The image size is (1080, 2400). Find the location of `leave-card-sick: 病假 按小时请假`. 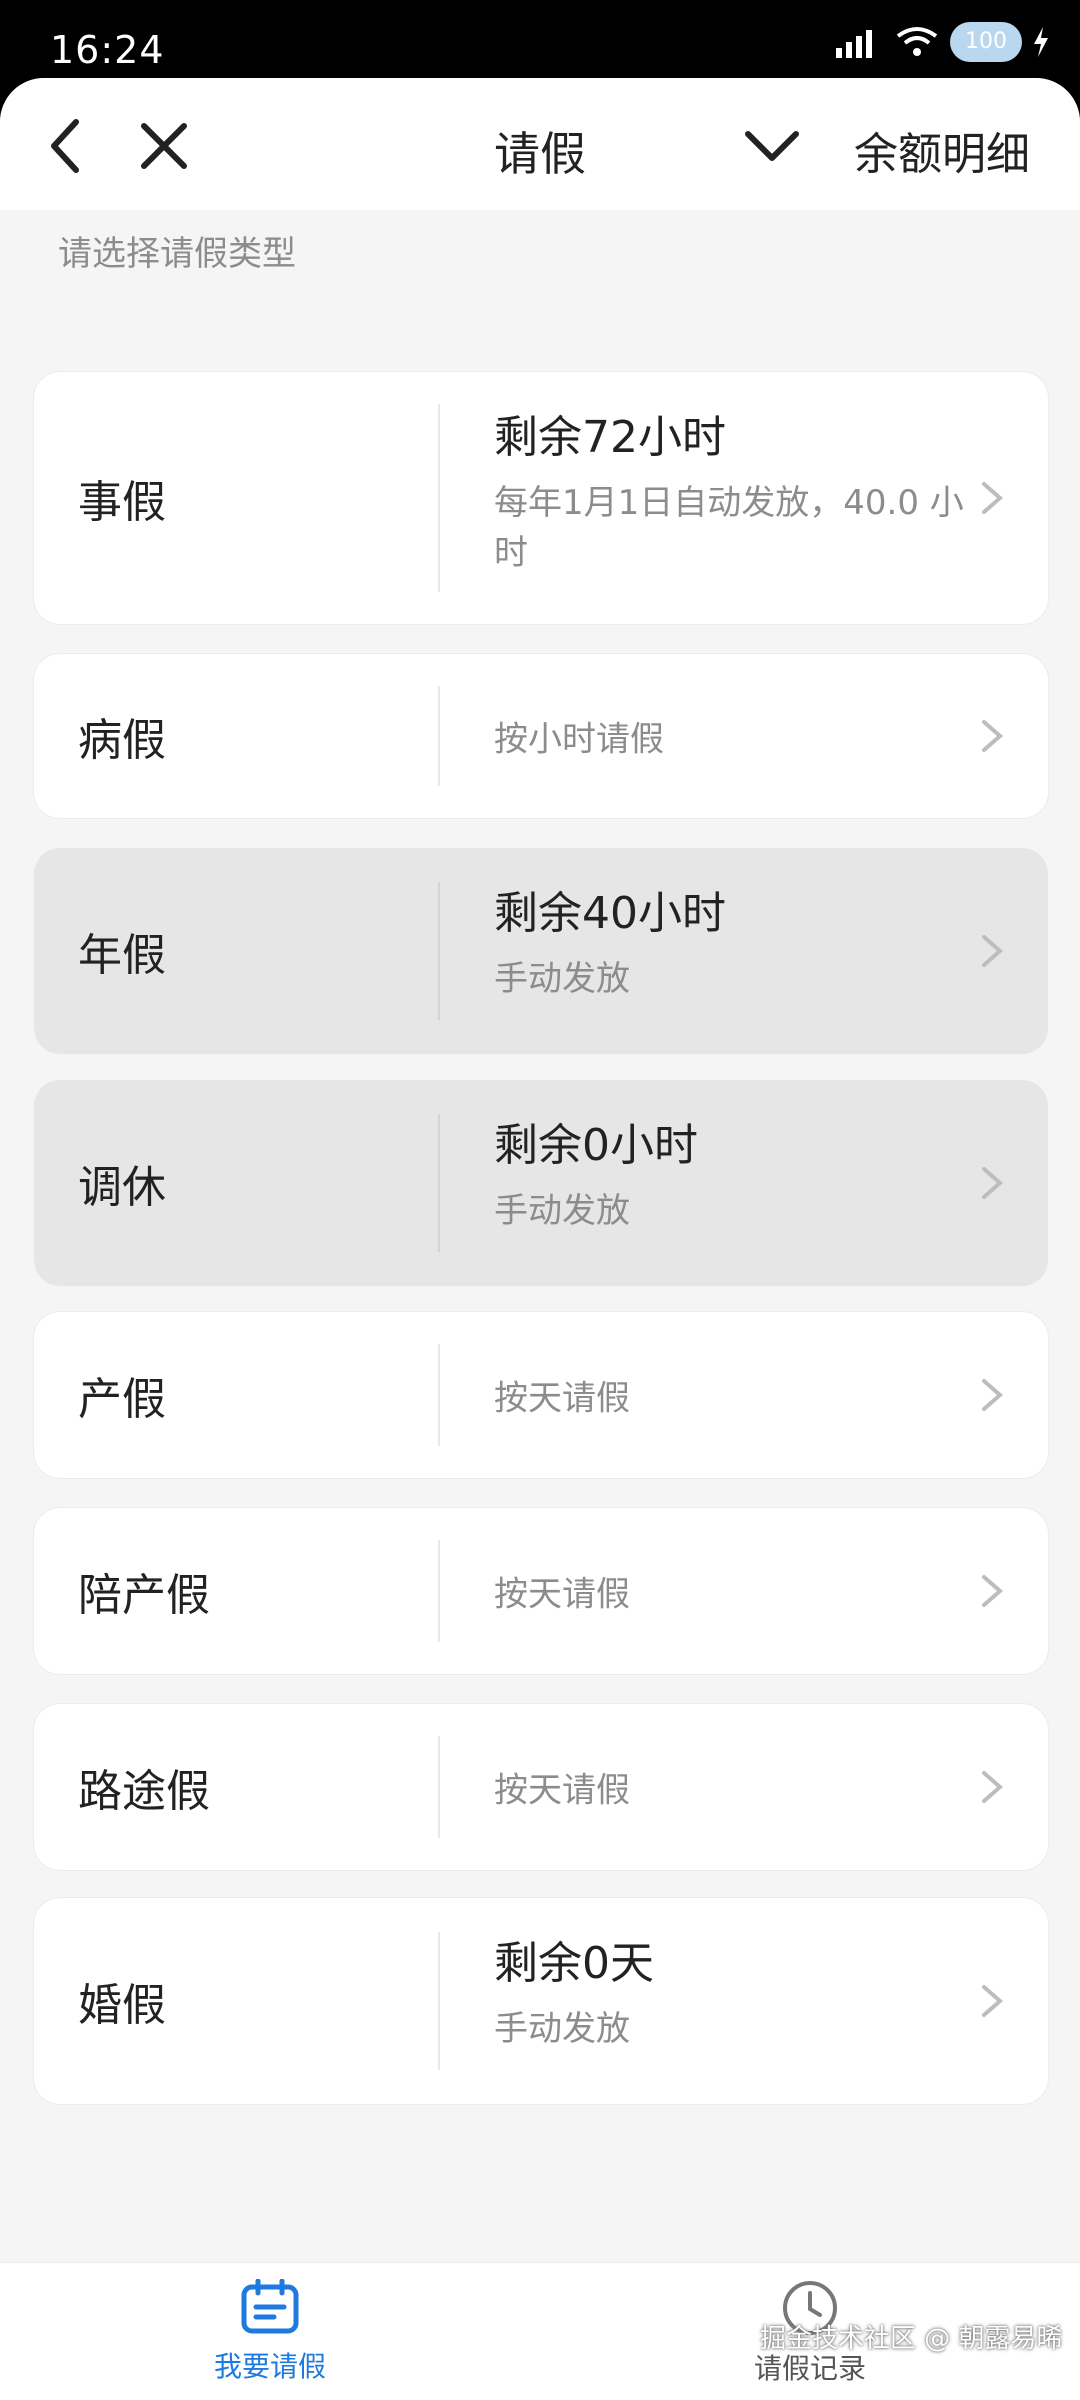

leave-card-sick: 病假 按小时请假 is located at coordinates (541, 736).